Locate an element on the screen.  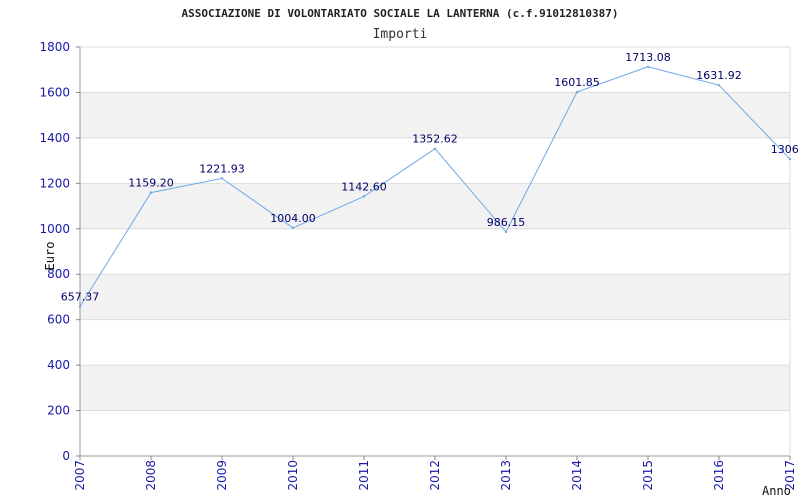
x-tick-label: 2007 is located at coordinates (80, 475).